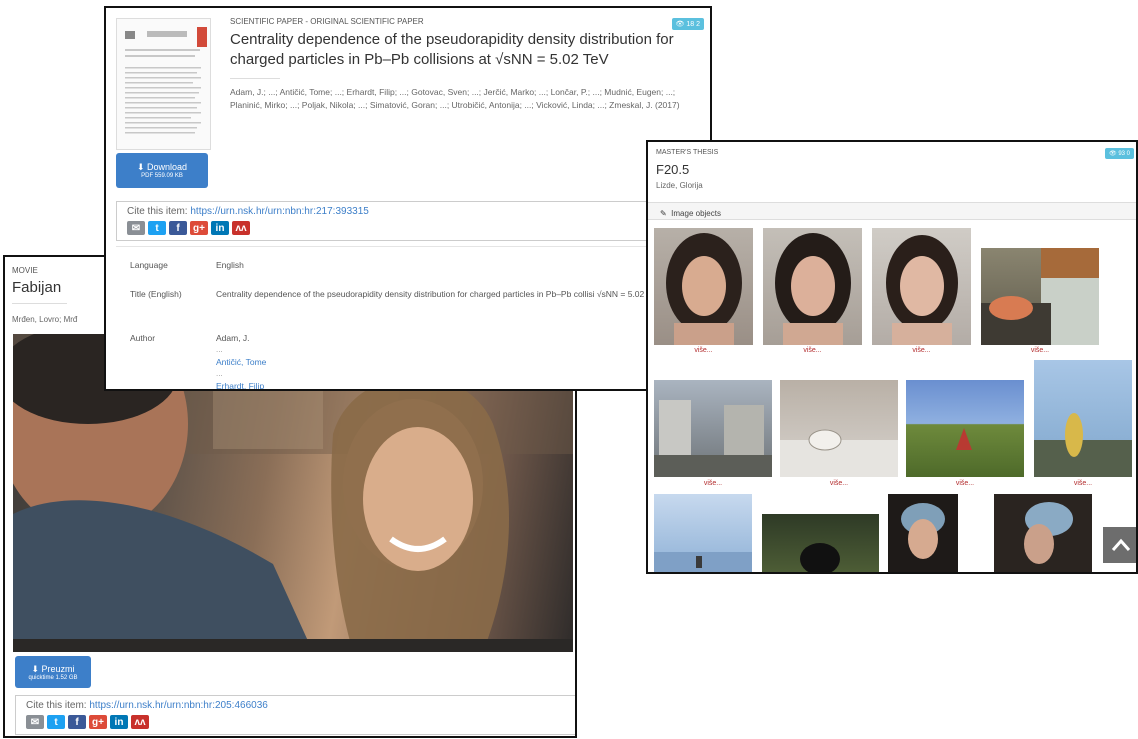 The height and width of the screenshot is (739, 1138). What do you see at coordinates (240, 385) in the screenshot?
I see `author-link-erhardt: Erhardt, Filip` at bounding box center [240, 385].